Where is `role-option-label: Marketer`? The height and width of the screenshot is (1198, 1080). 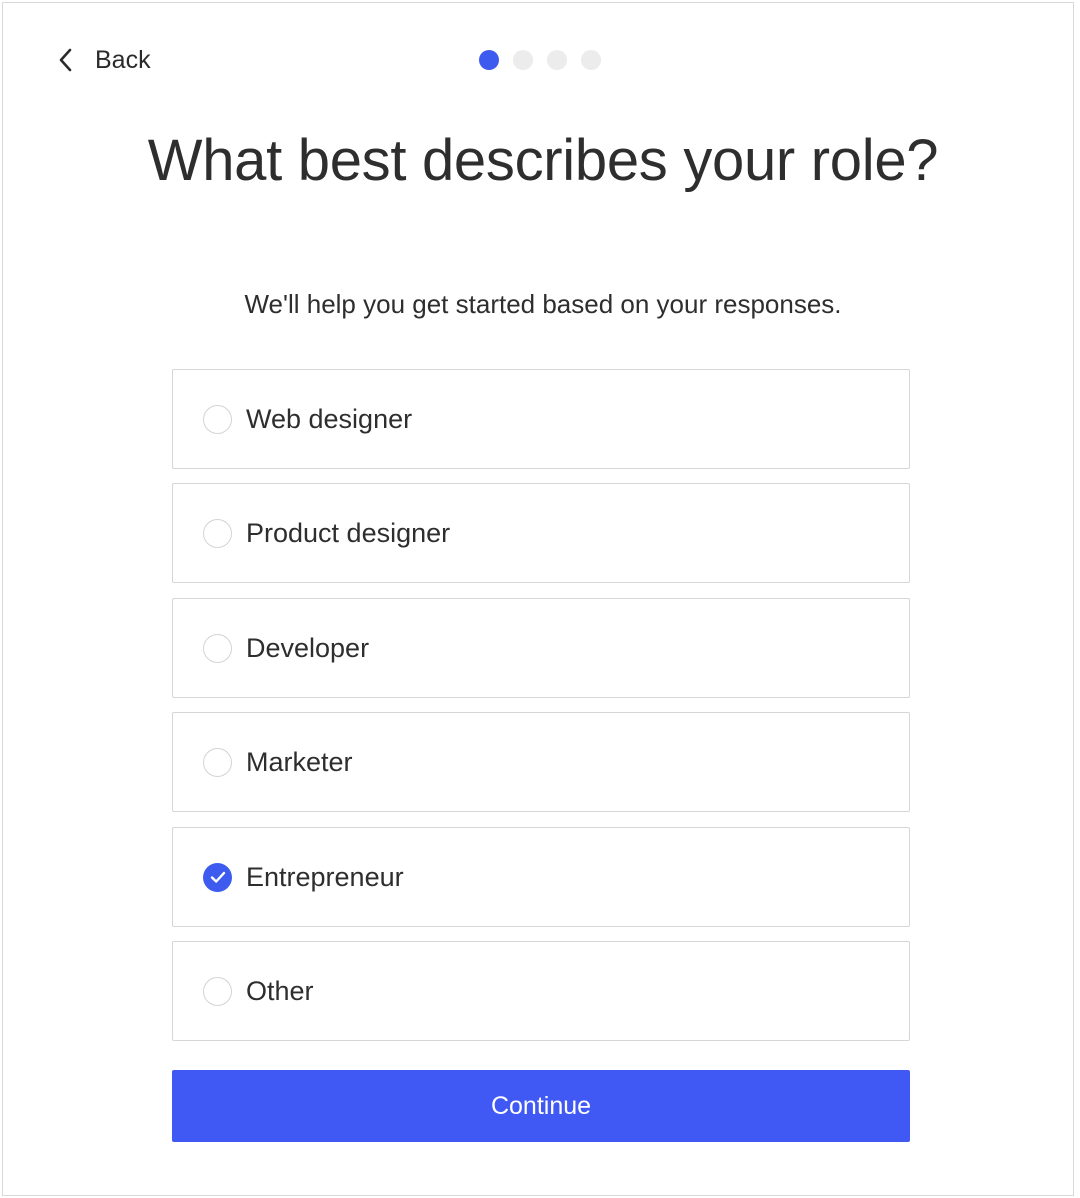
role-option-label: Marketer is located at coordinates (299, 761).